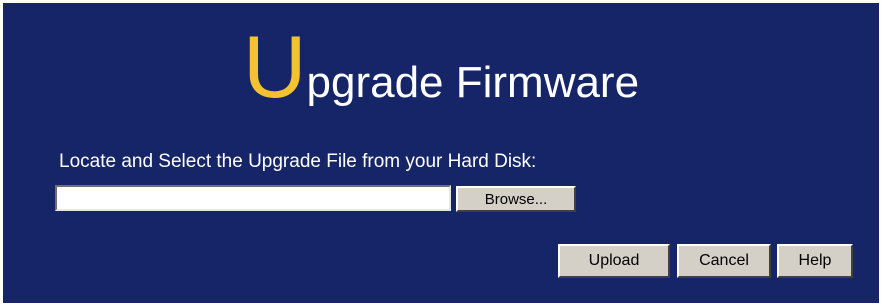  Describe the element at coordinates (724, 261) in the screenshot. I see `cancel-button: Cancel` at that location.